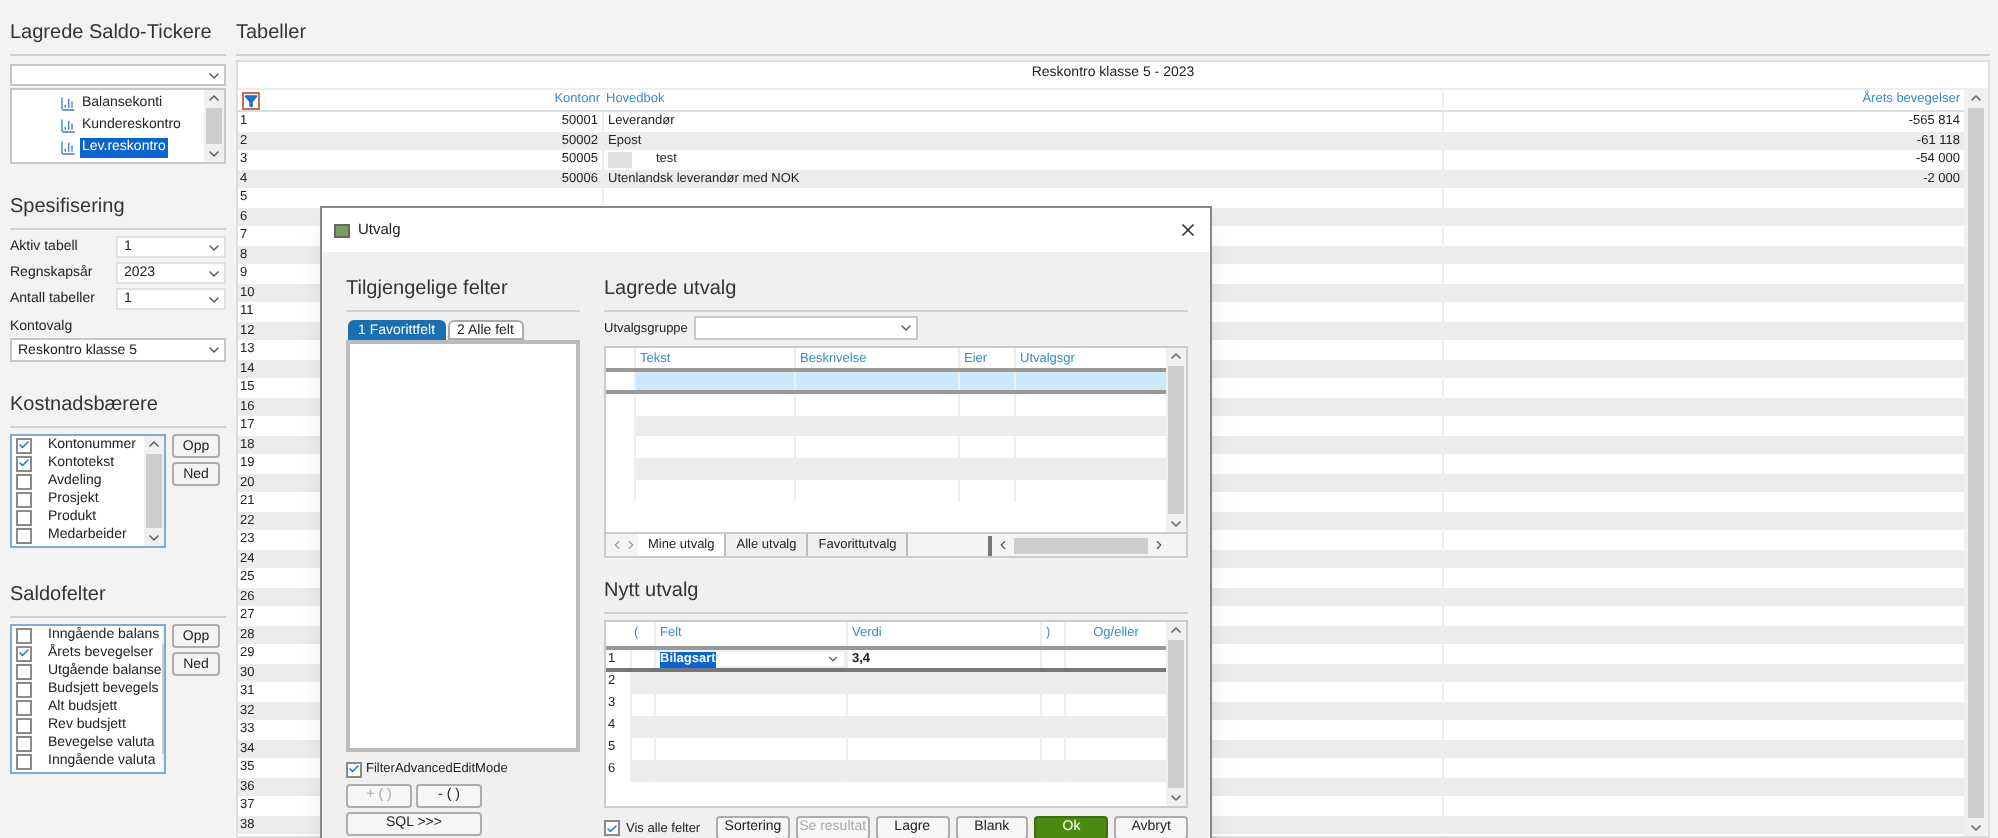  Describe the element at coordinates (111, 33) in the screenshot. I see `section-heading: Lagrede Saldo-Tickere` at that location.